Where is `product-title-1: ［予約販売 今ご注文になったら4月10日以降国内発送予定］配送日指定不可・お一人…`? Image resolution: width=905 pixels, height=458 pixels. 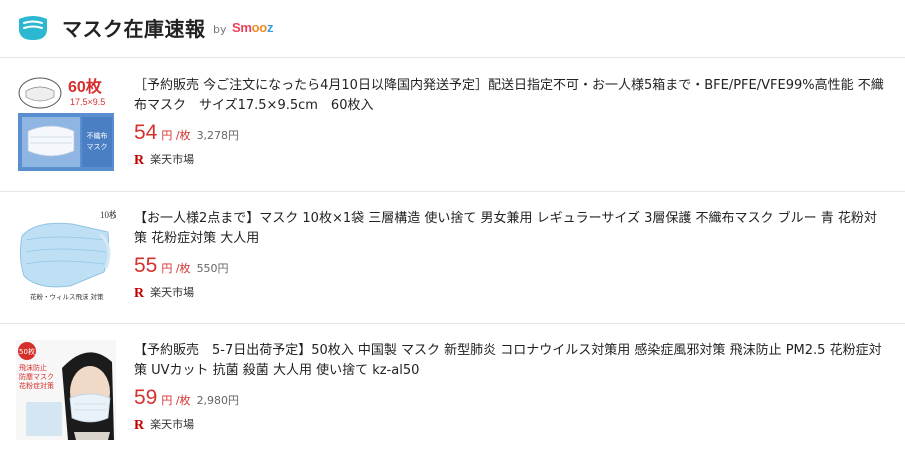
product-title-1: ［予約販売 今ご注文になったら4月10日以降国内発送予定］配送日指定不可・お一人… is located at coordinates (510, 96).